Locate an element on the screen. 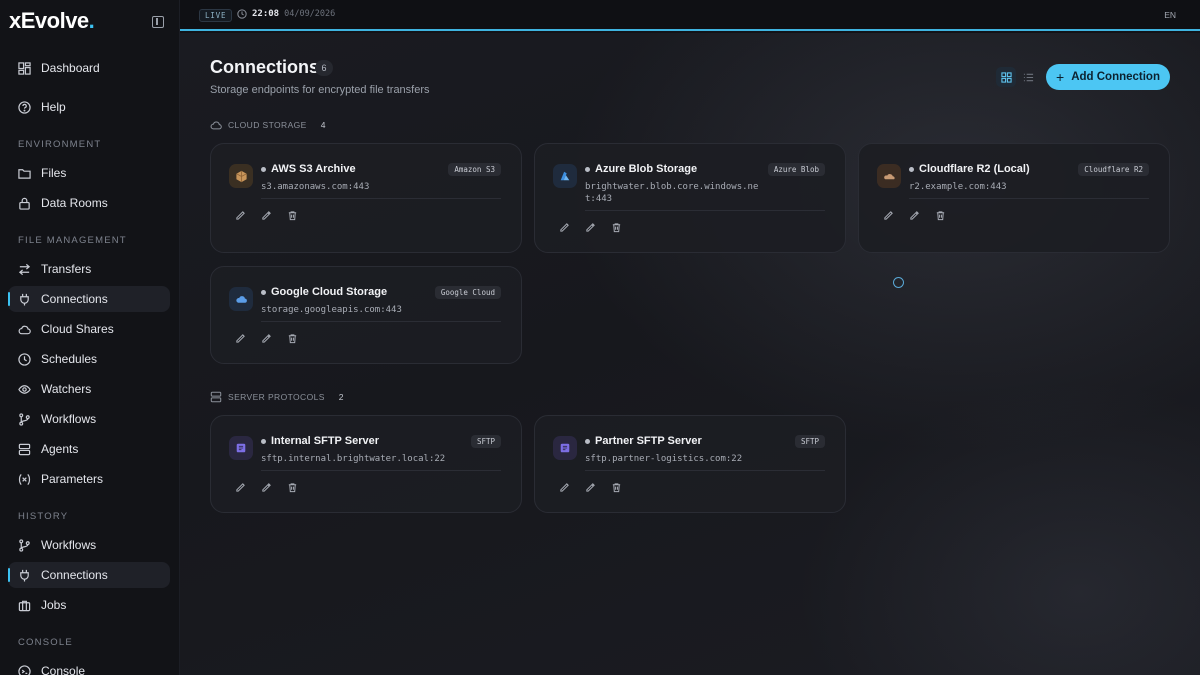 This screenshot has height=675, width=1200. grid-view-button is located at coordinates (1006, 77).